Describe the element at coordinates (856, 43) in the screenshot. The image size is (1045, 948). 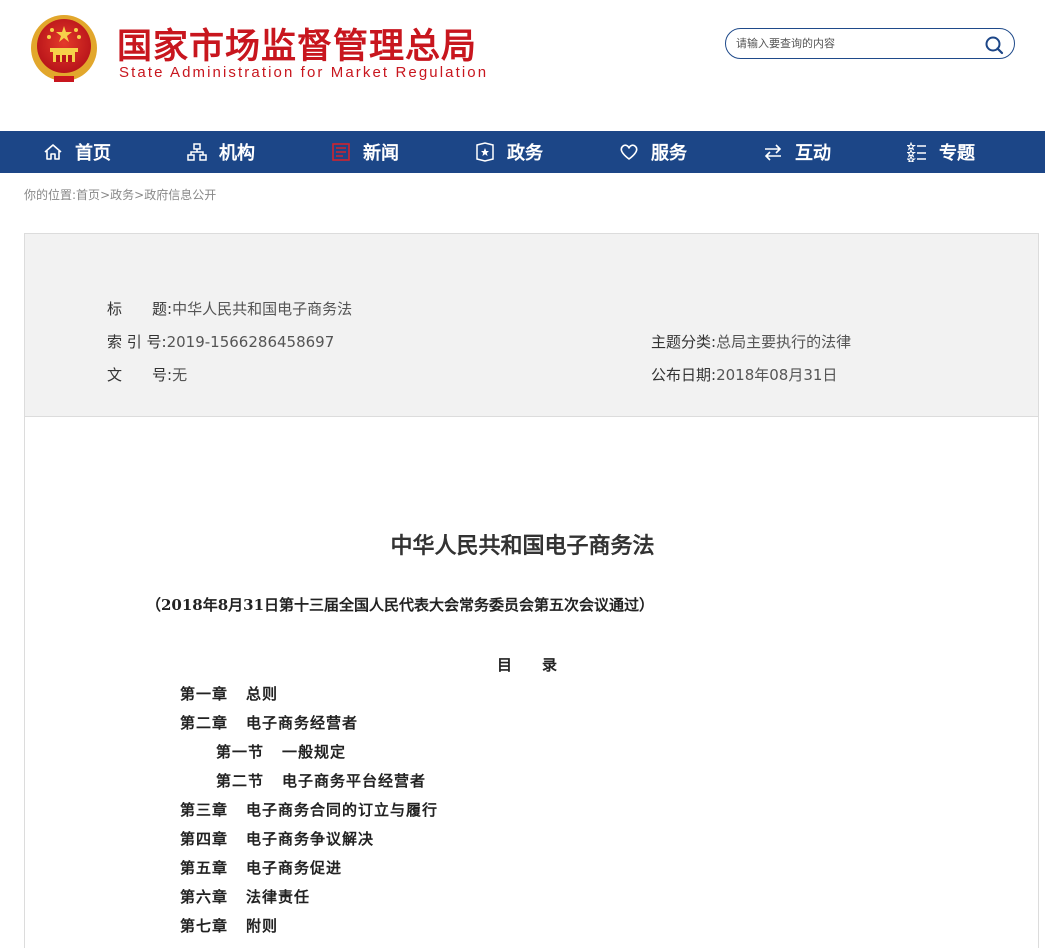
I see `search-input` at that location.